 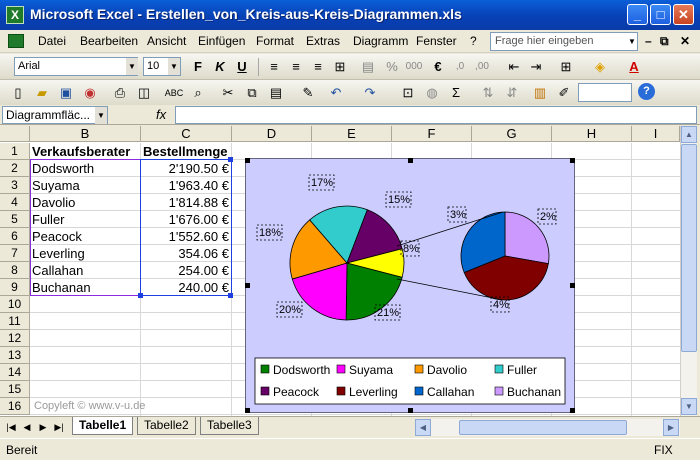 What do you see at coordinates (534, 392) in the screenshot?
I see `legend-label: Buchanan` at bounding box center [534, 392].